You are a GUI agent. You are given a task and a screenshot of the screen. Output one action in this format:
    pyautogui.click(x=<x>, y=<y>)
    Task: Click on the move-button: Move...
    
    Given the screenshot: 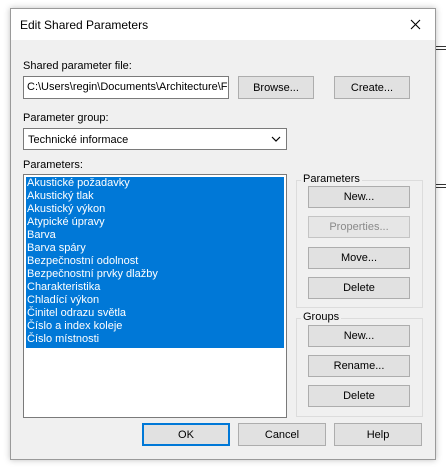 What is the action you would take?
    pyautogui.click(x=359, y=258)
    